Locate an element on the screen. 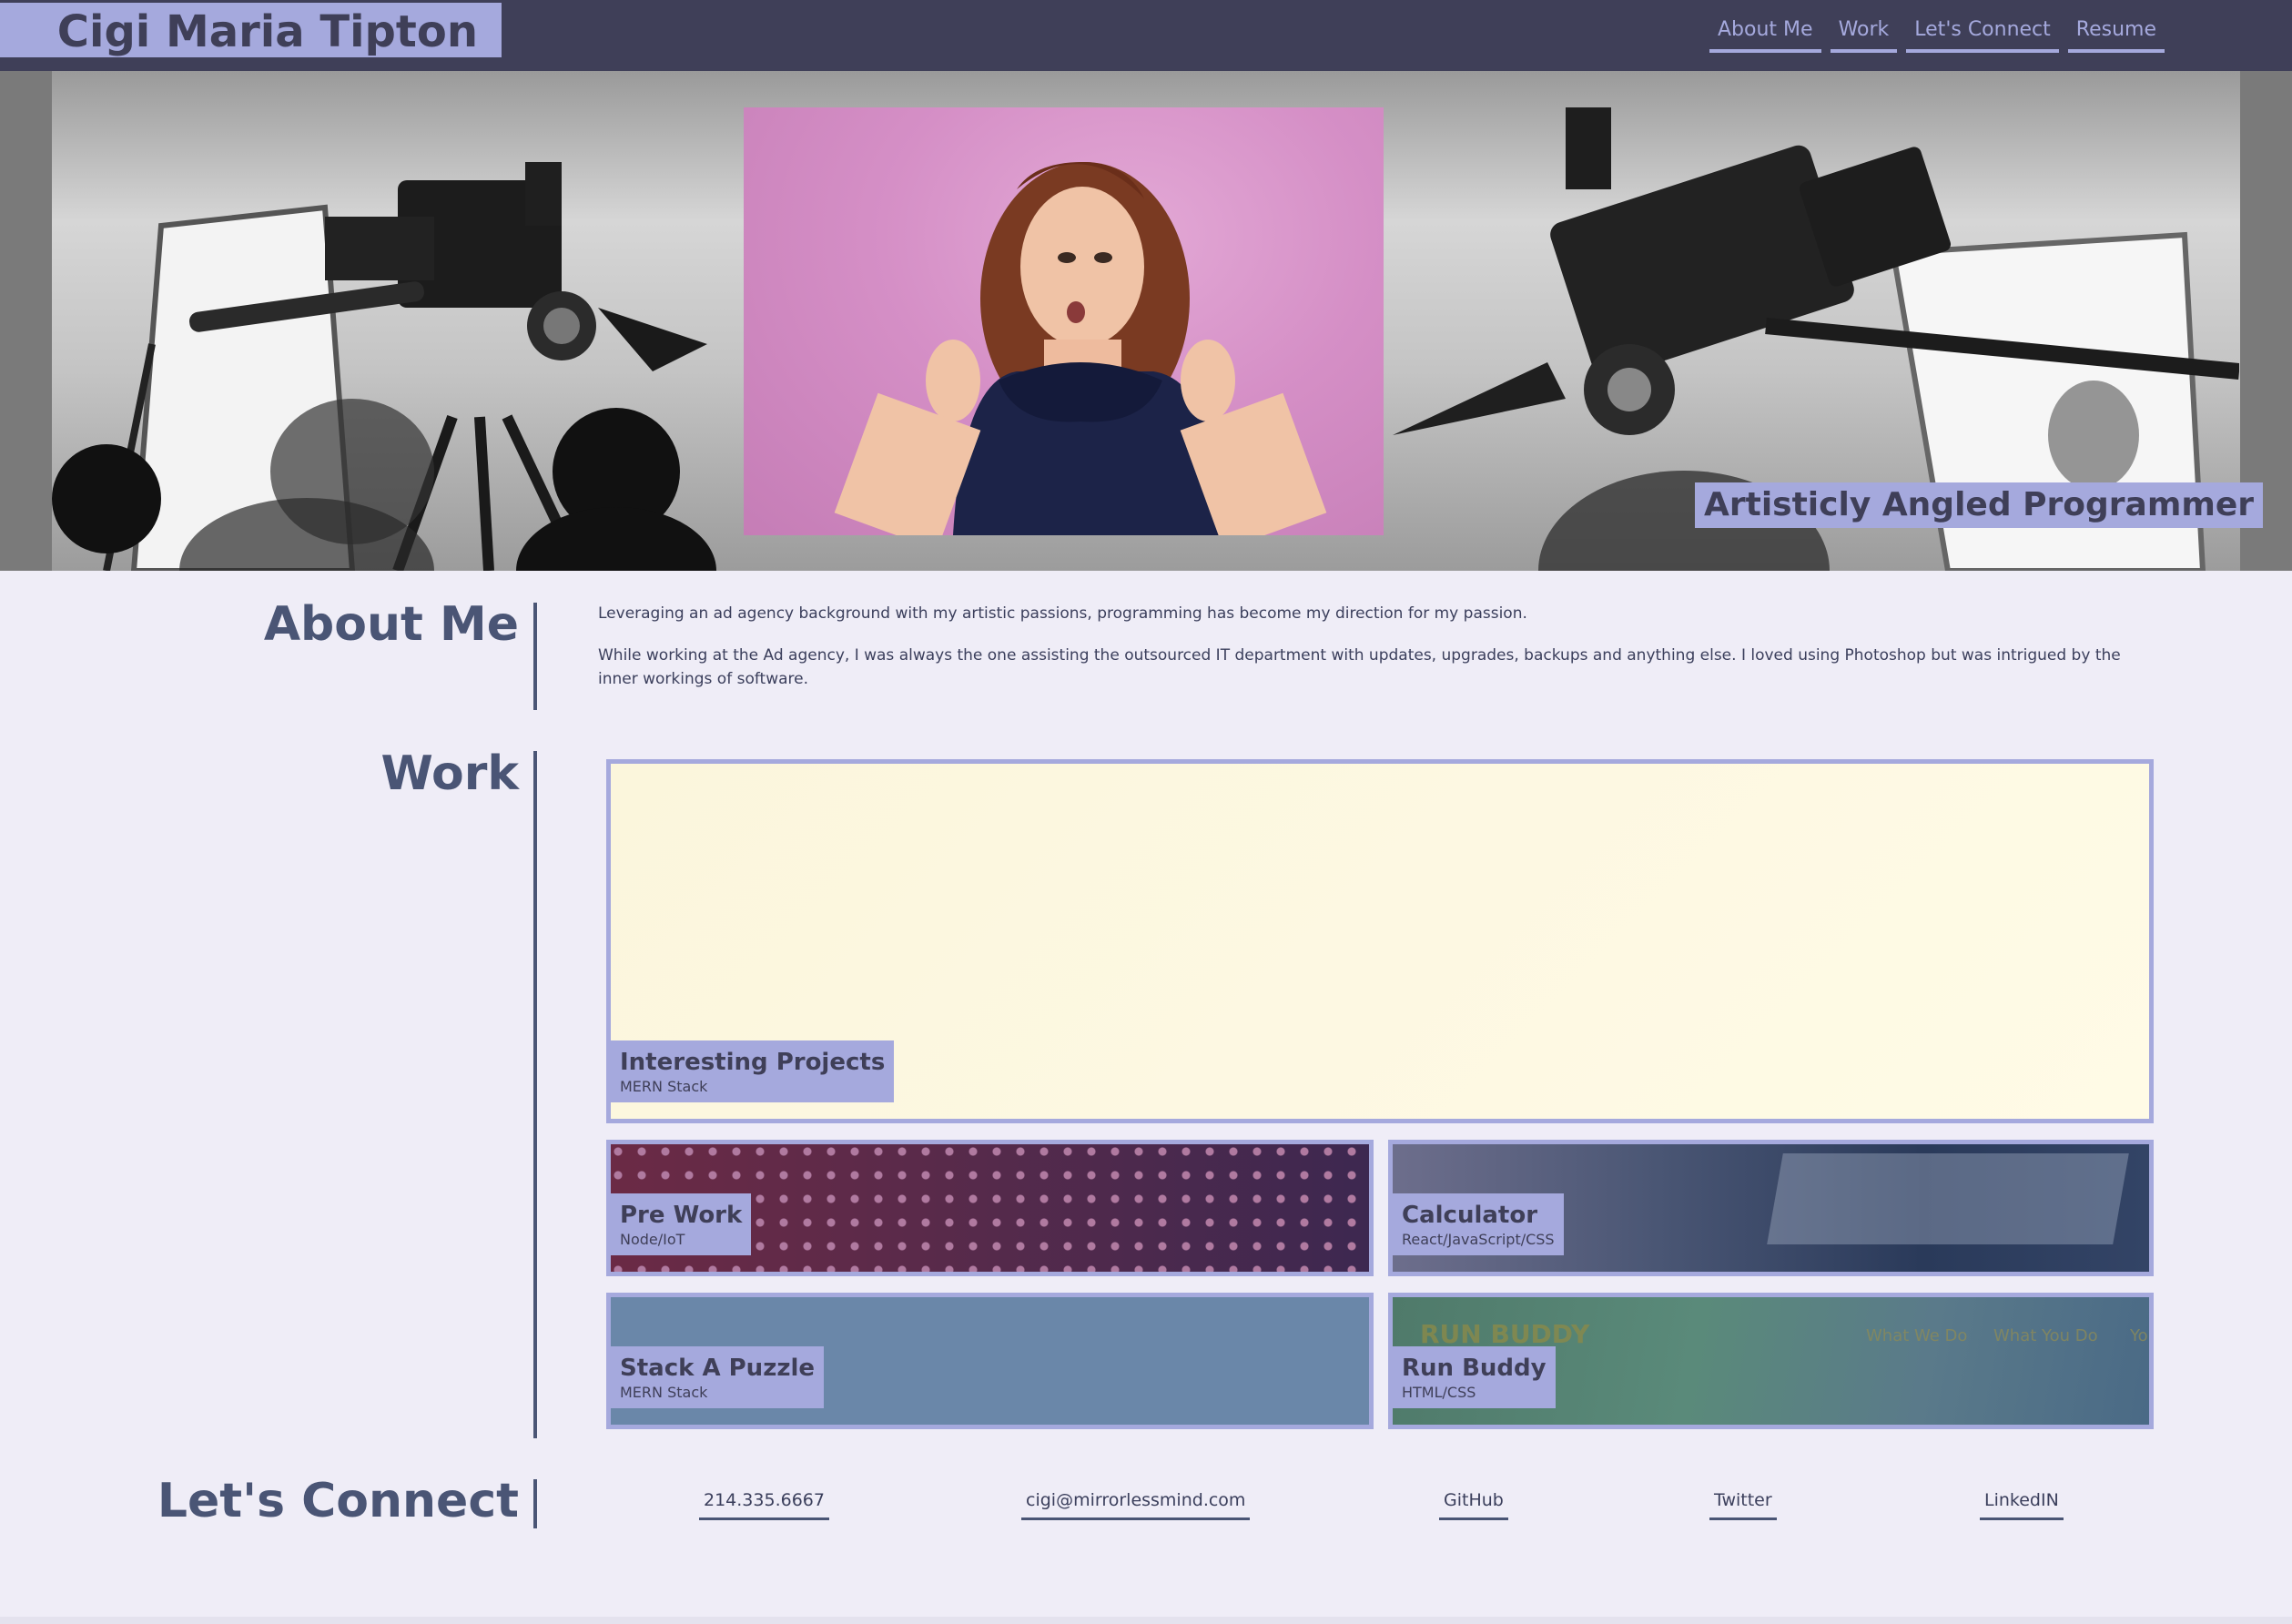 The height and width of the screenshot is (1624, 2292). project-card-calculator: Calculator React/JavaScript/CSS is located at coordinates (1771, 1208).